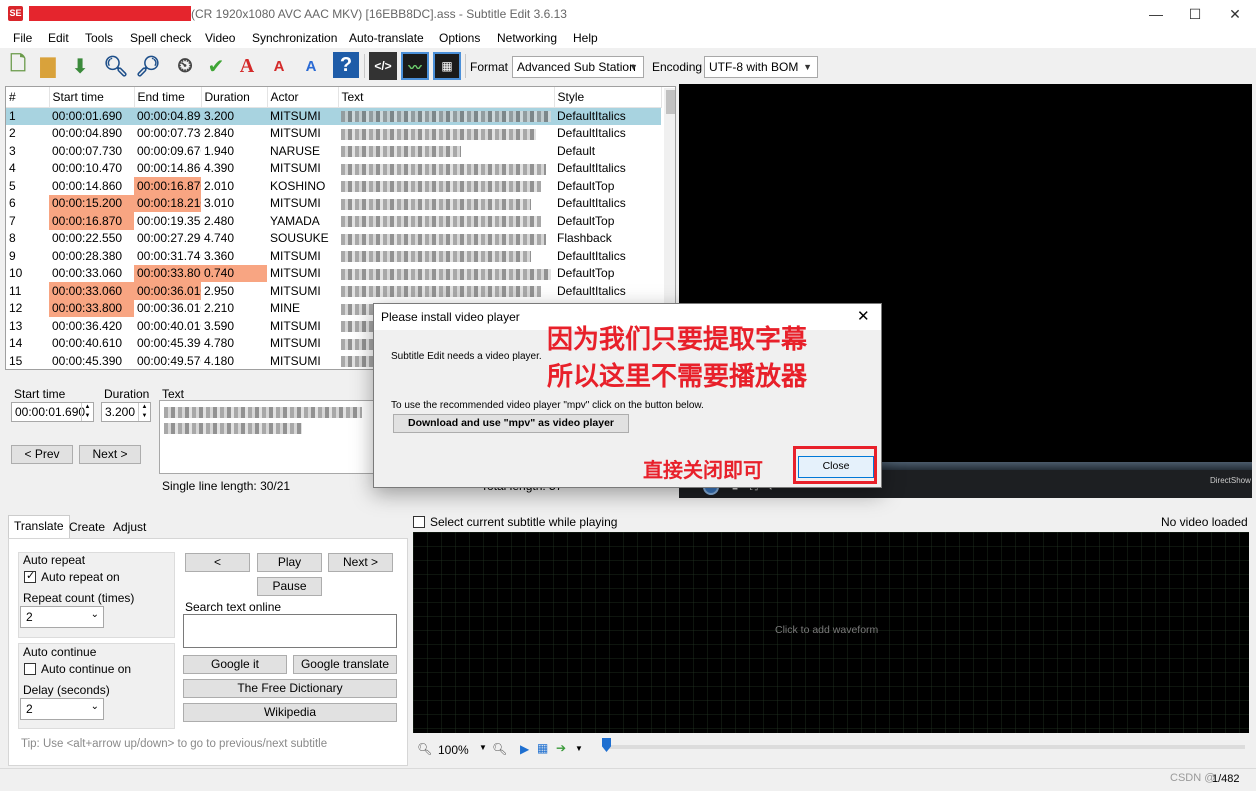  Describe the element at coordinates (160, 38) in the screenshot. I see `menu-spell-check: Spell check` at that location.